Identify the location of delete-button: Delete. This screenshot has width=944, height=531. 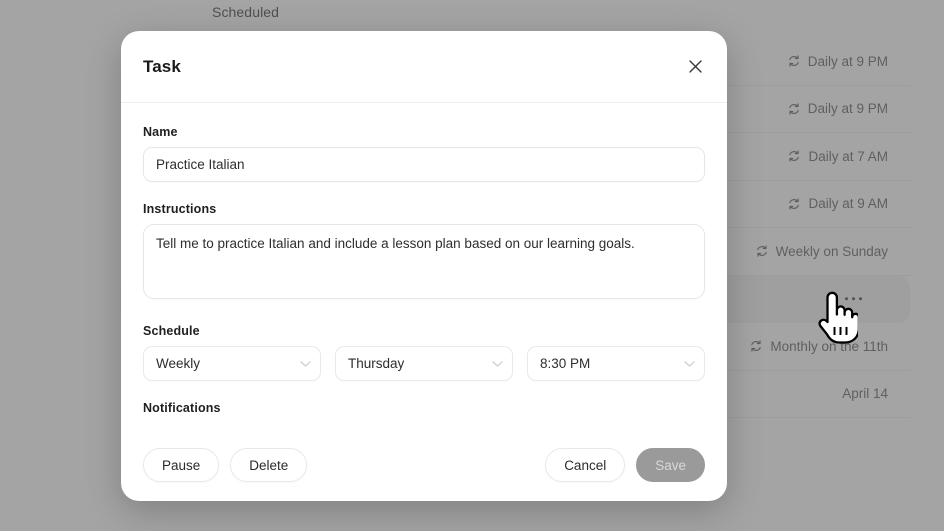
(269, 465).